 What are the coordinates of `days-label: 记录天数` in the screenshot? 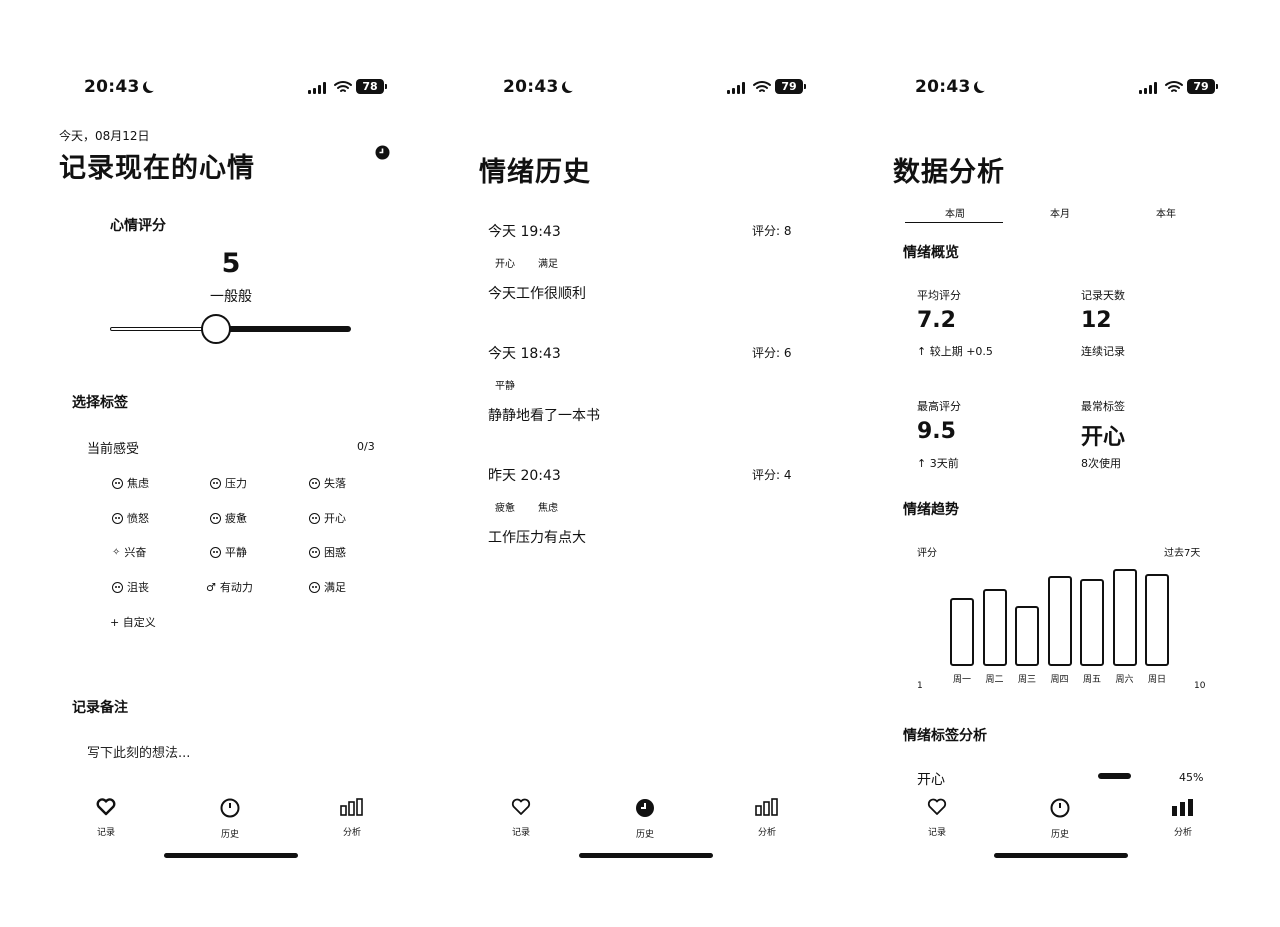 It's located at (1103, 295).